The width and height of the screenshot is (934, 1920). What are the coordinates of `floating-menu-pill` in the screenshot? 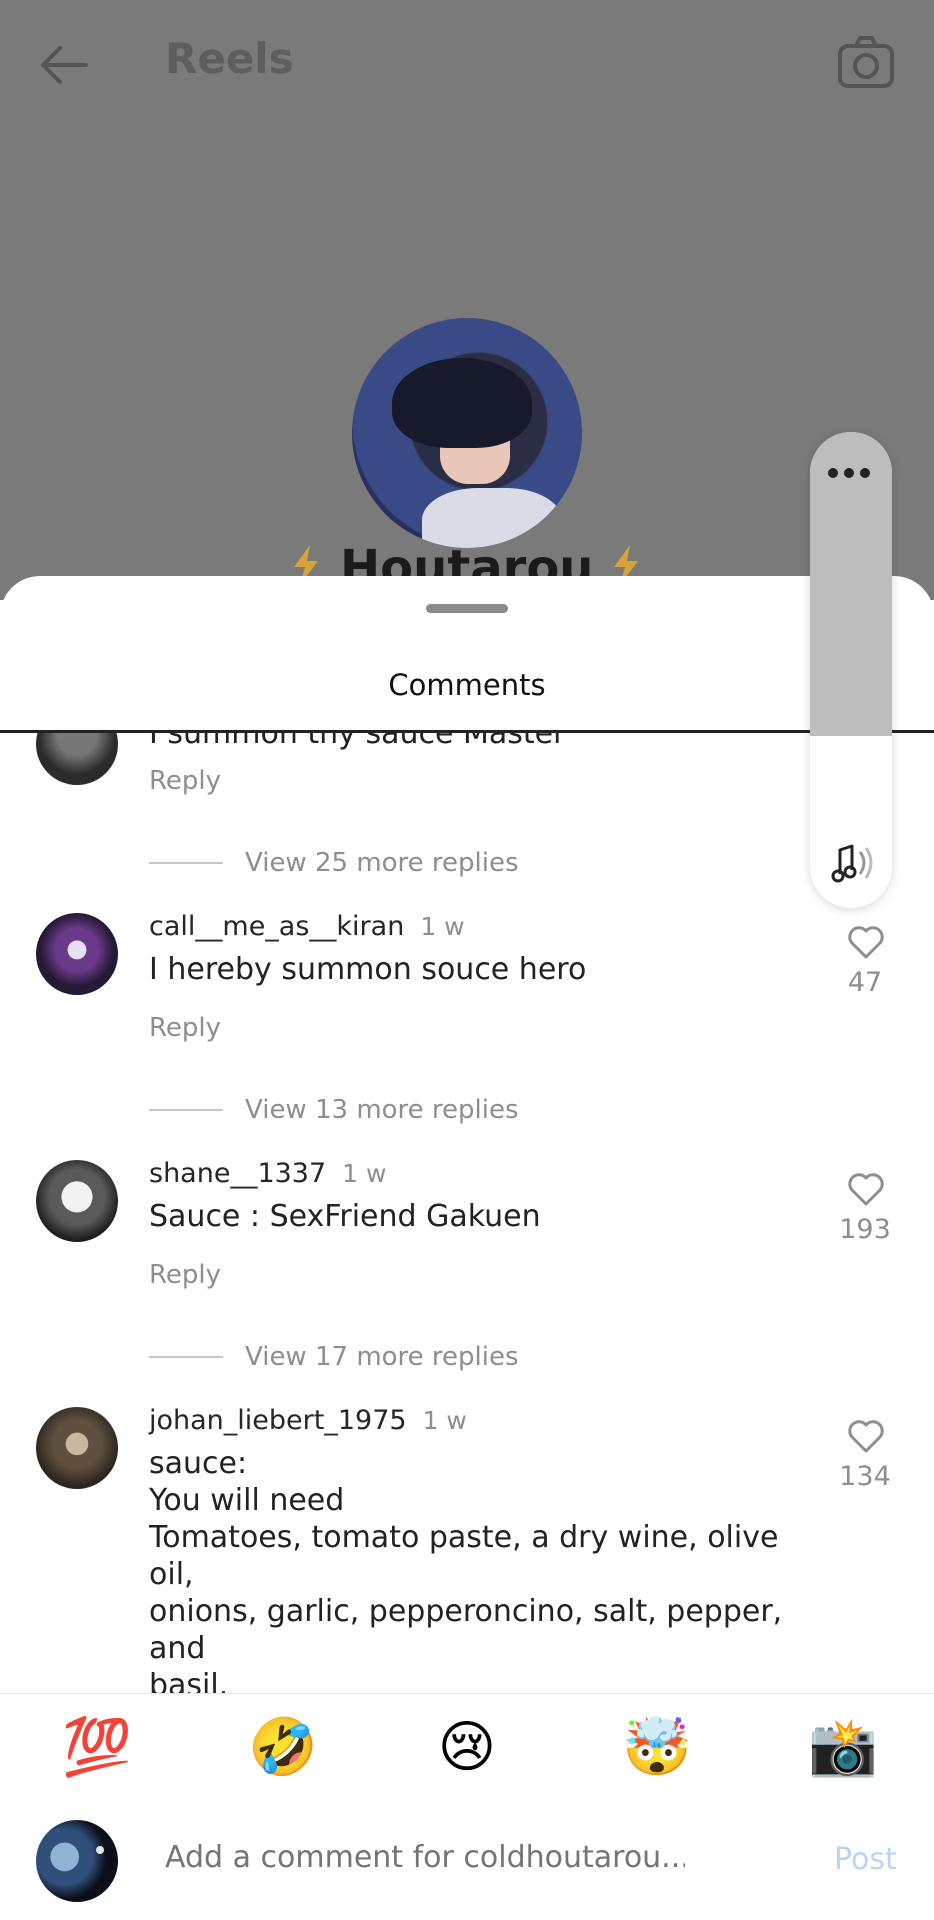 It's located at (851, 670).